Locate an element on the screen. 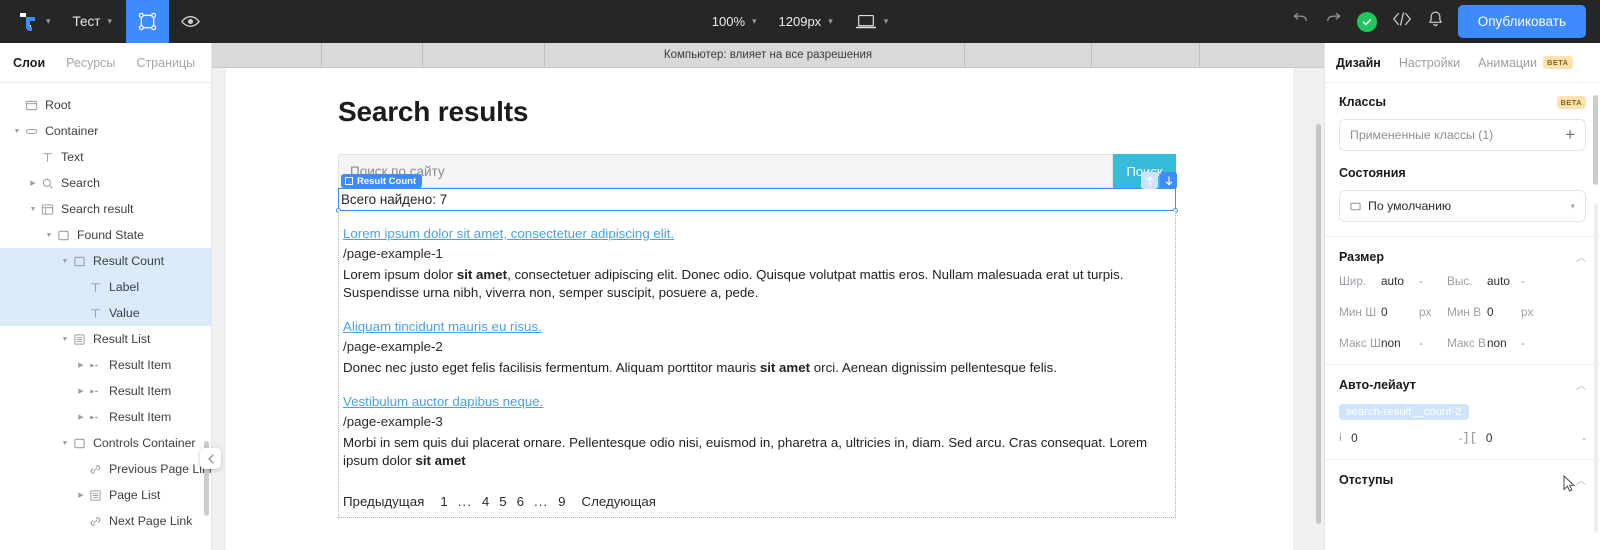 This screenshot has width=1600, height=550. gap-horizontal-icon: ⟊ is located at coordinates (1341, 438).